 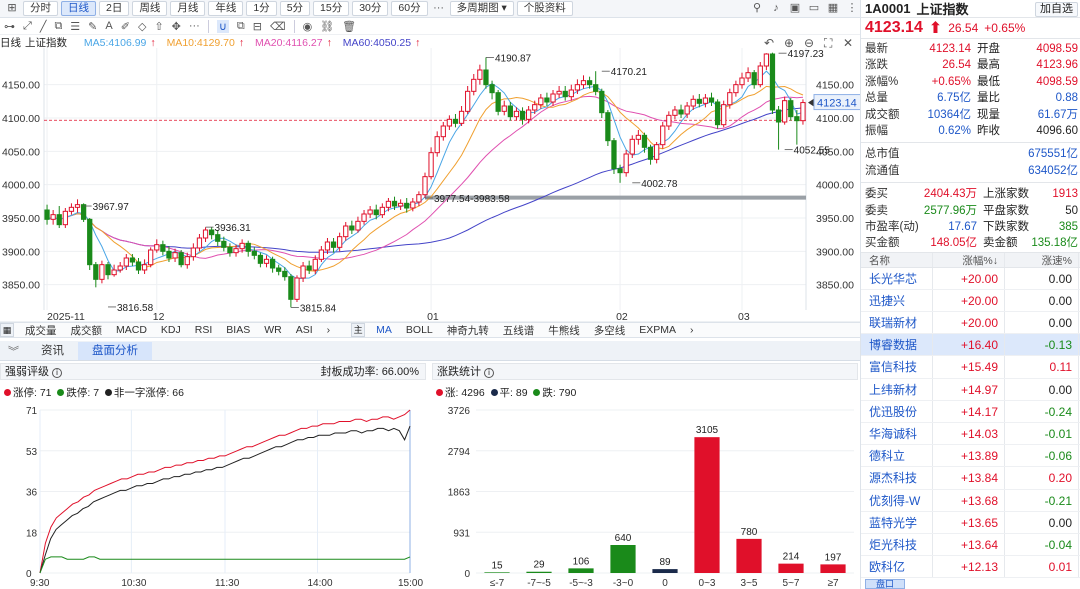 What do you see at coordinates (468, 330) in the screenshot?
I see `tab-magic-nine: 神奇九转` at bounding box center [468, 330].